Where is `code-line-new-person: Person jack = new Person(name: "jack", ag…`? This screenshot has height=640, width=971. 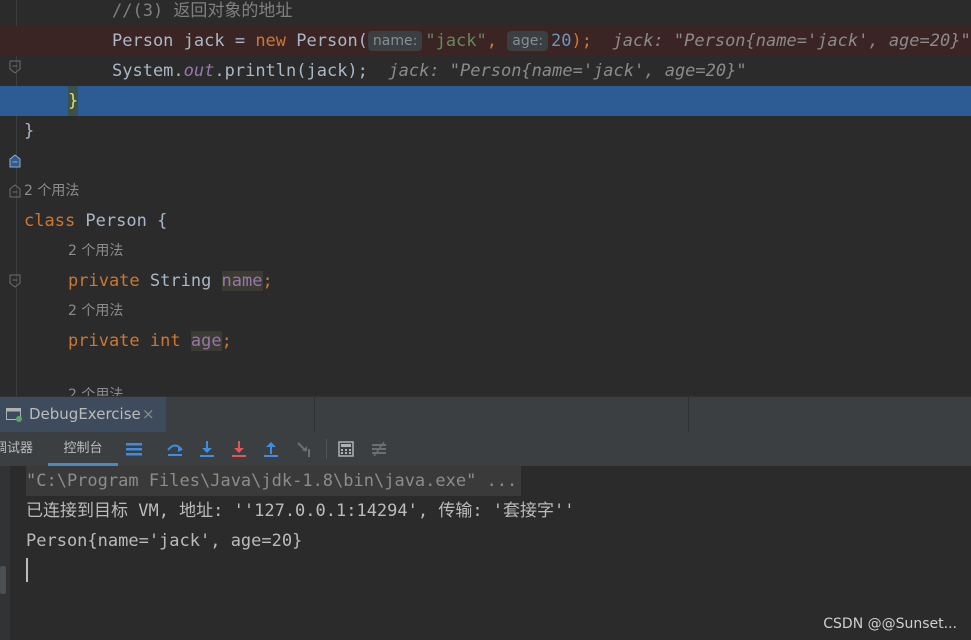 code-line-new-person: Person jack = new Person(name: "jack", ag… is located at coordinates (485, 41).